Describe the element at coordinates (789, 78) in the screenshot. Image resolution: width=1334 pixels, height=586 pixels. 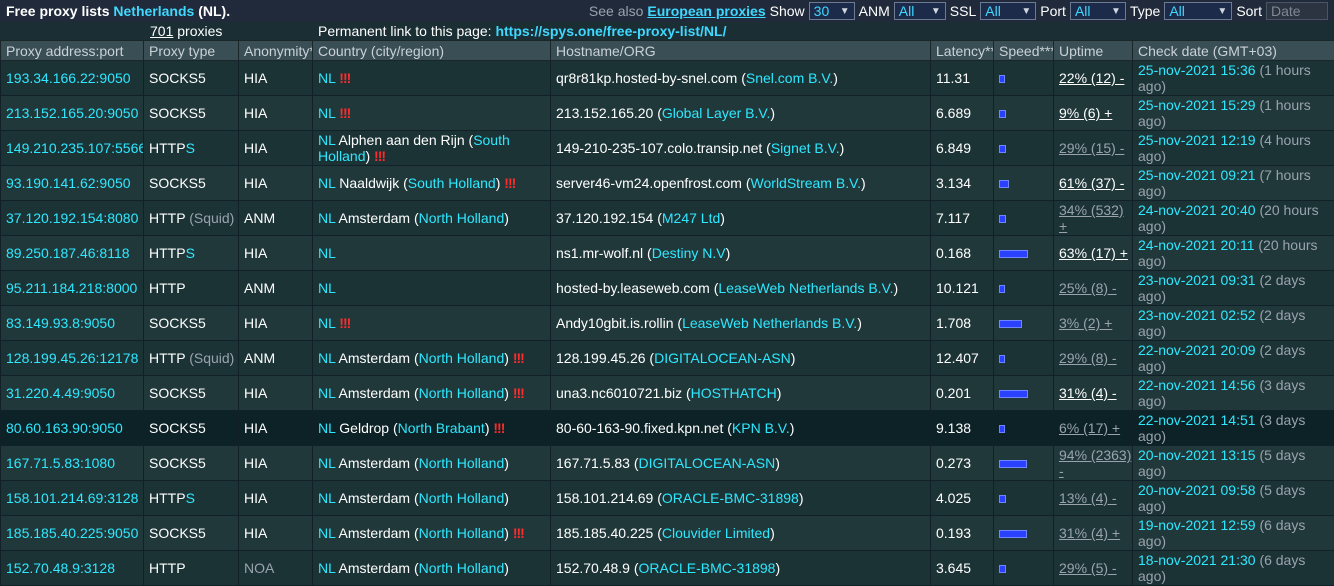
I see `org-name: Snel.com B.V.` at that location.